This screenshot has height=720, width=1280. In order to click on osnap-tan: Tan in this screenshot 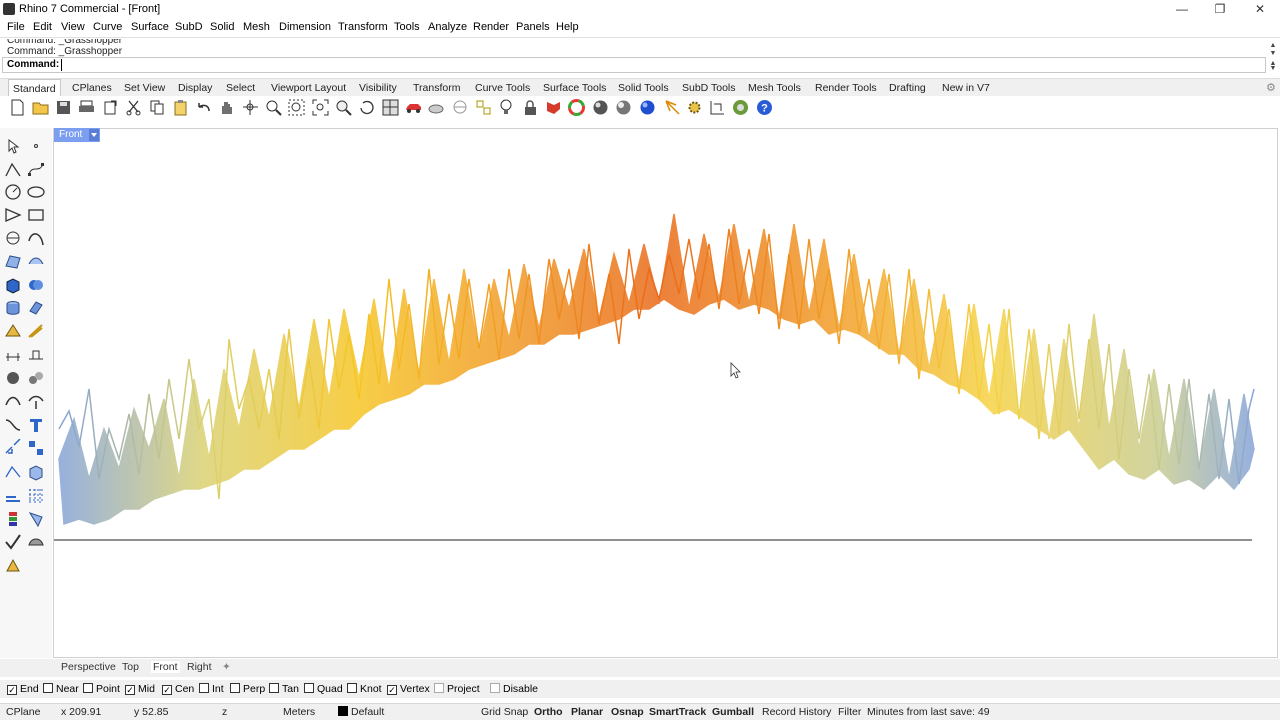, I will do `click(284, 689)`.